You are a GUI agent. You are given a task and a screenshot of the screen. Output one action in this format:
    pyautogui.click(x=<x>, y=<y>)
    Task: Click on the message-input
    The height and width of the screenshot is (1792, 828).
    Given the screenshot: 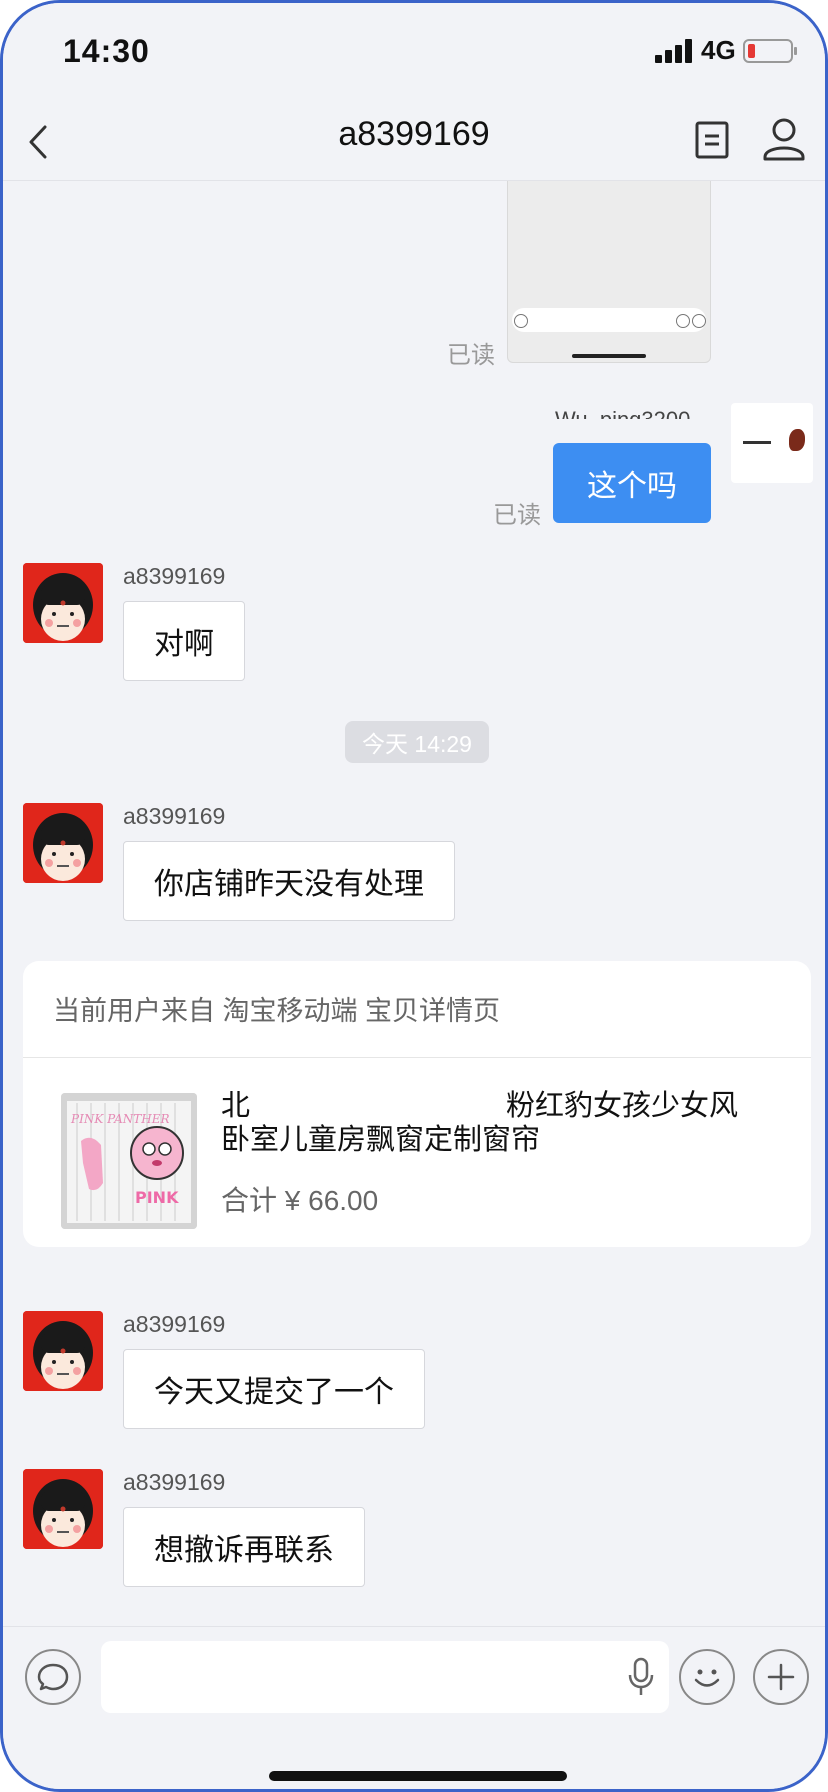 What is the action you would take?
    pyautogui.click(x=385, y=1677)
    